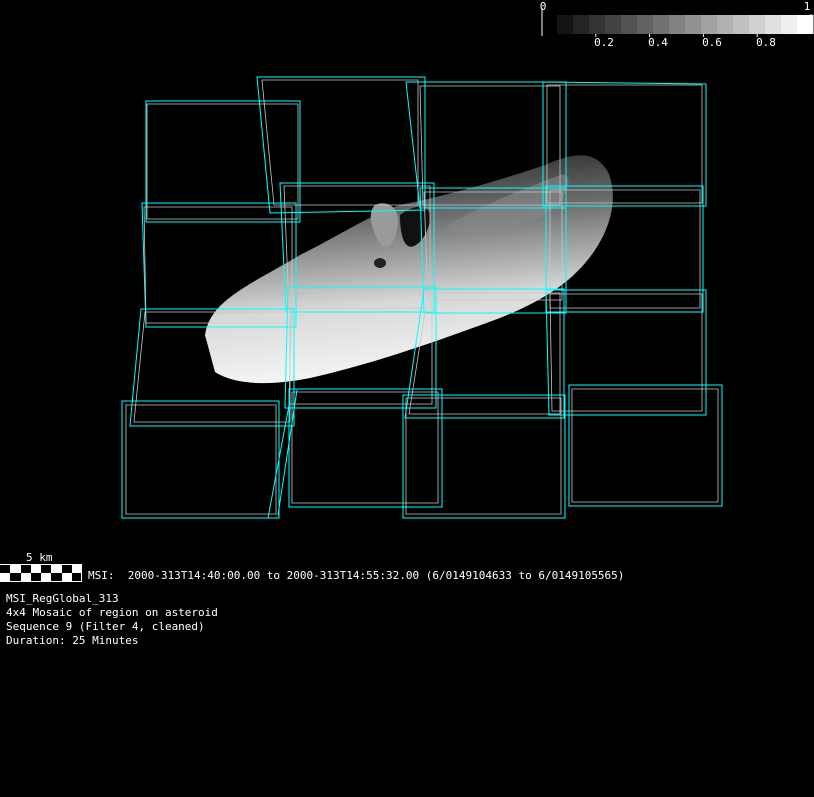 Image resolution: width=814 pixels, height=797 pixels. Describe the element at coordinates (105, 626) in the screenshot. I see `sequence-filter: Sequence 9 (Filter 4, cleaned)` at that location.